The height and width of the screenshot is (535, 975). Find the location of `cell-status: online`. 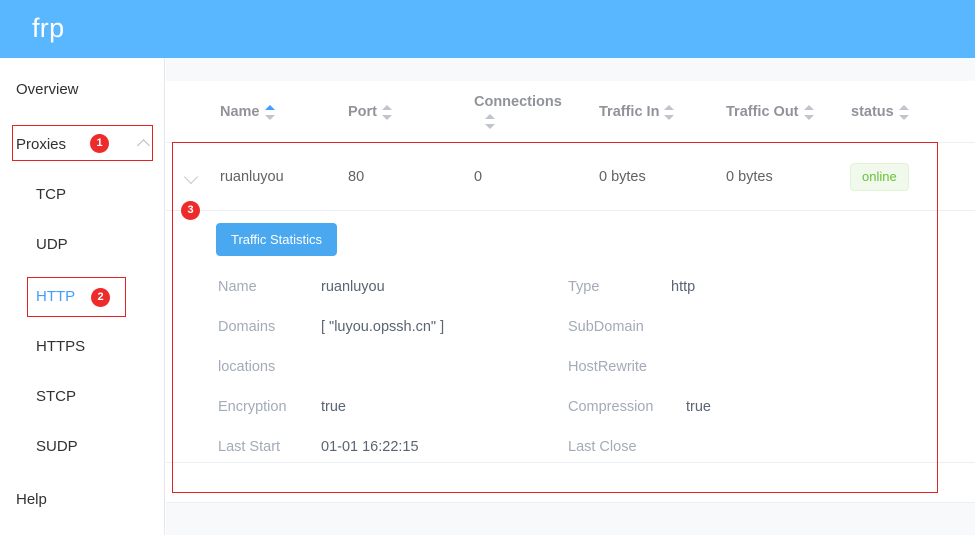

cell-status: online is located at coordinates (879, 177).